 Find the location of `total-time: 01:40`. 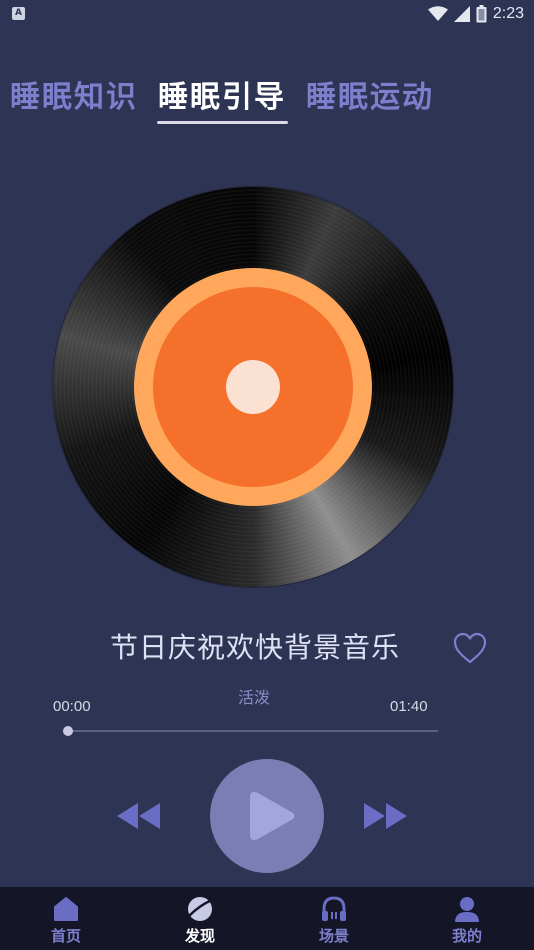

total-time: 01:40 is located at coordinates (409, 706).